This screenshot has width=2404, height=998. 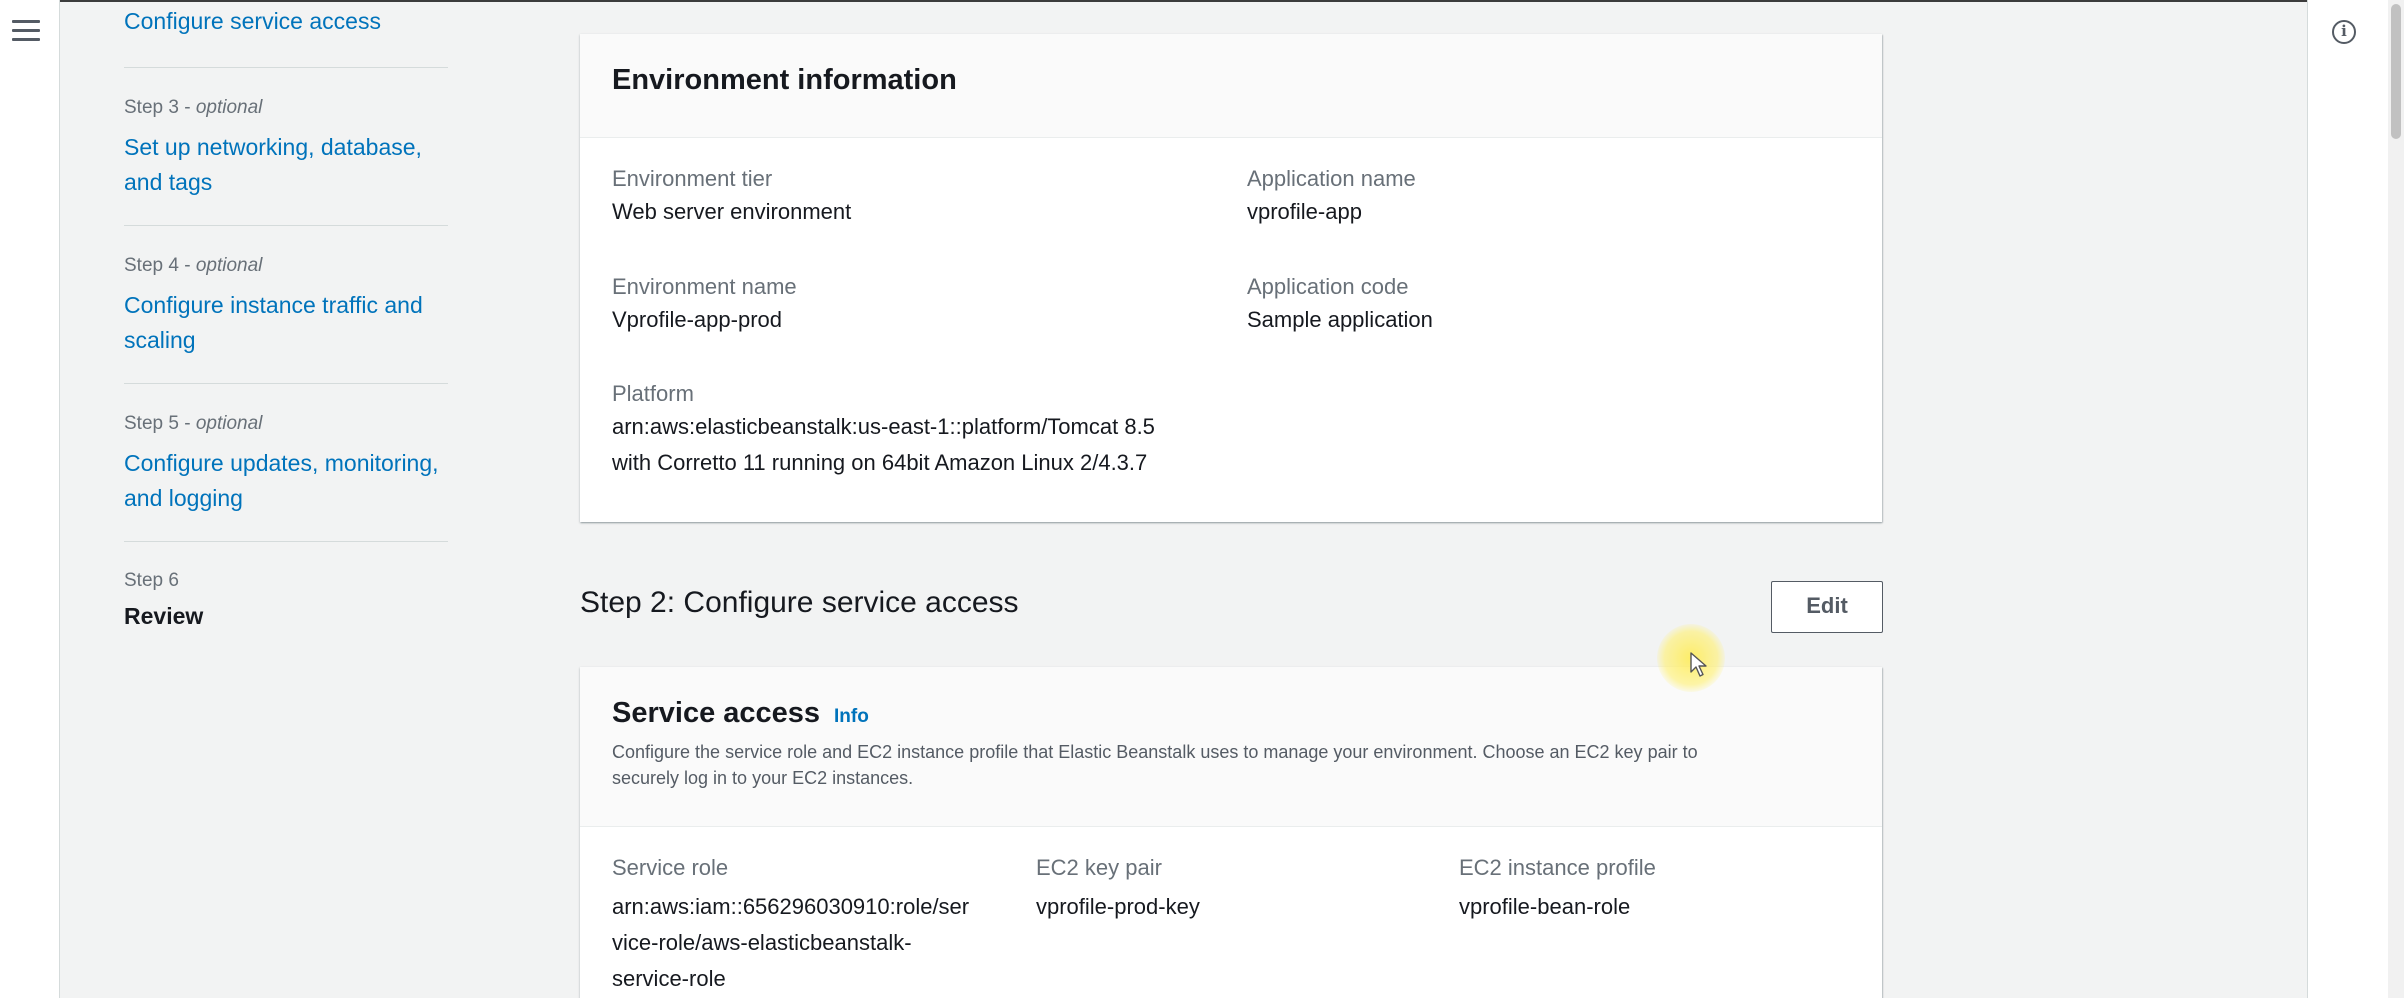 What do you see at coordinates (704, 305) in the screenshot?
I see `field-environment-name: Environment name Vprofile-app-prod` at bounding box center [704, 305].